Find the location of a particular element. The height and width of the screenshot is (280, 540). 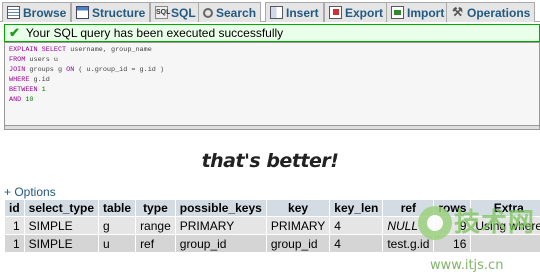

sql-line: AND 10 is located at coordinates (272, 100).